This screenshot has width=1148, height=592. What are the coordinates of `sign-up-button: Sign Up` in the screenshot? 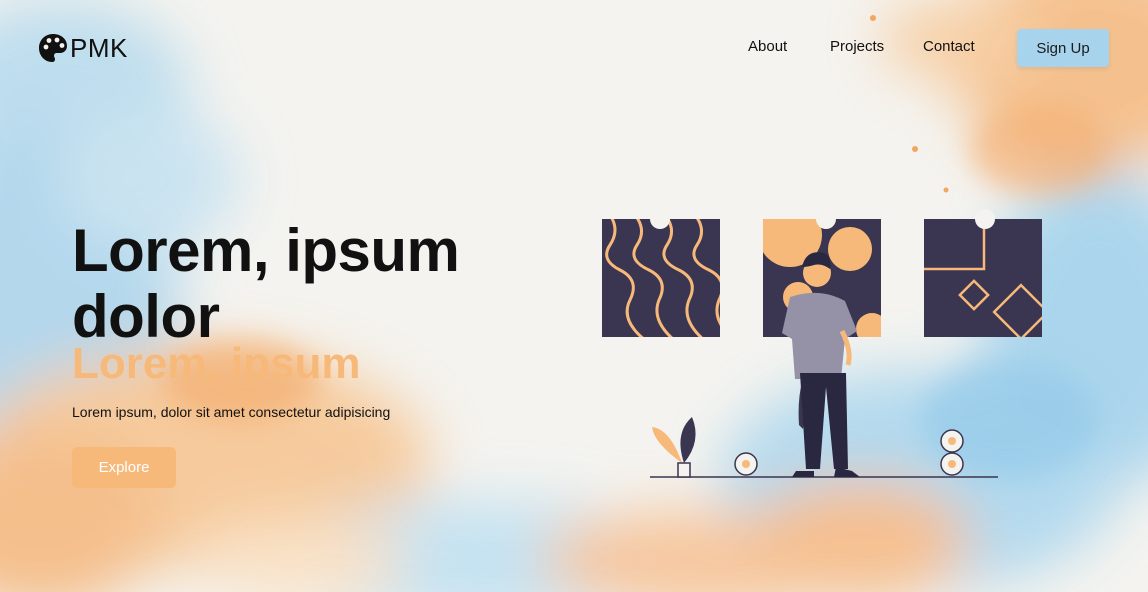 It's located at (1063, 48).